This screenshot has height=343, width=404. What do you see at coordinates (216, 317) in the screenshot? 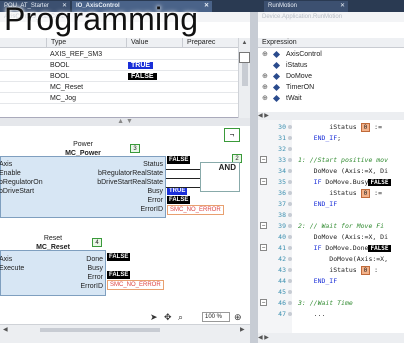
I see `zoom-select: 100 %` at bounding box center [216, 317].